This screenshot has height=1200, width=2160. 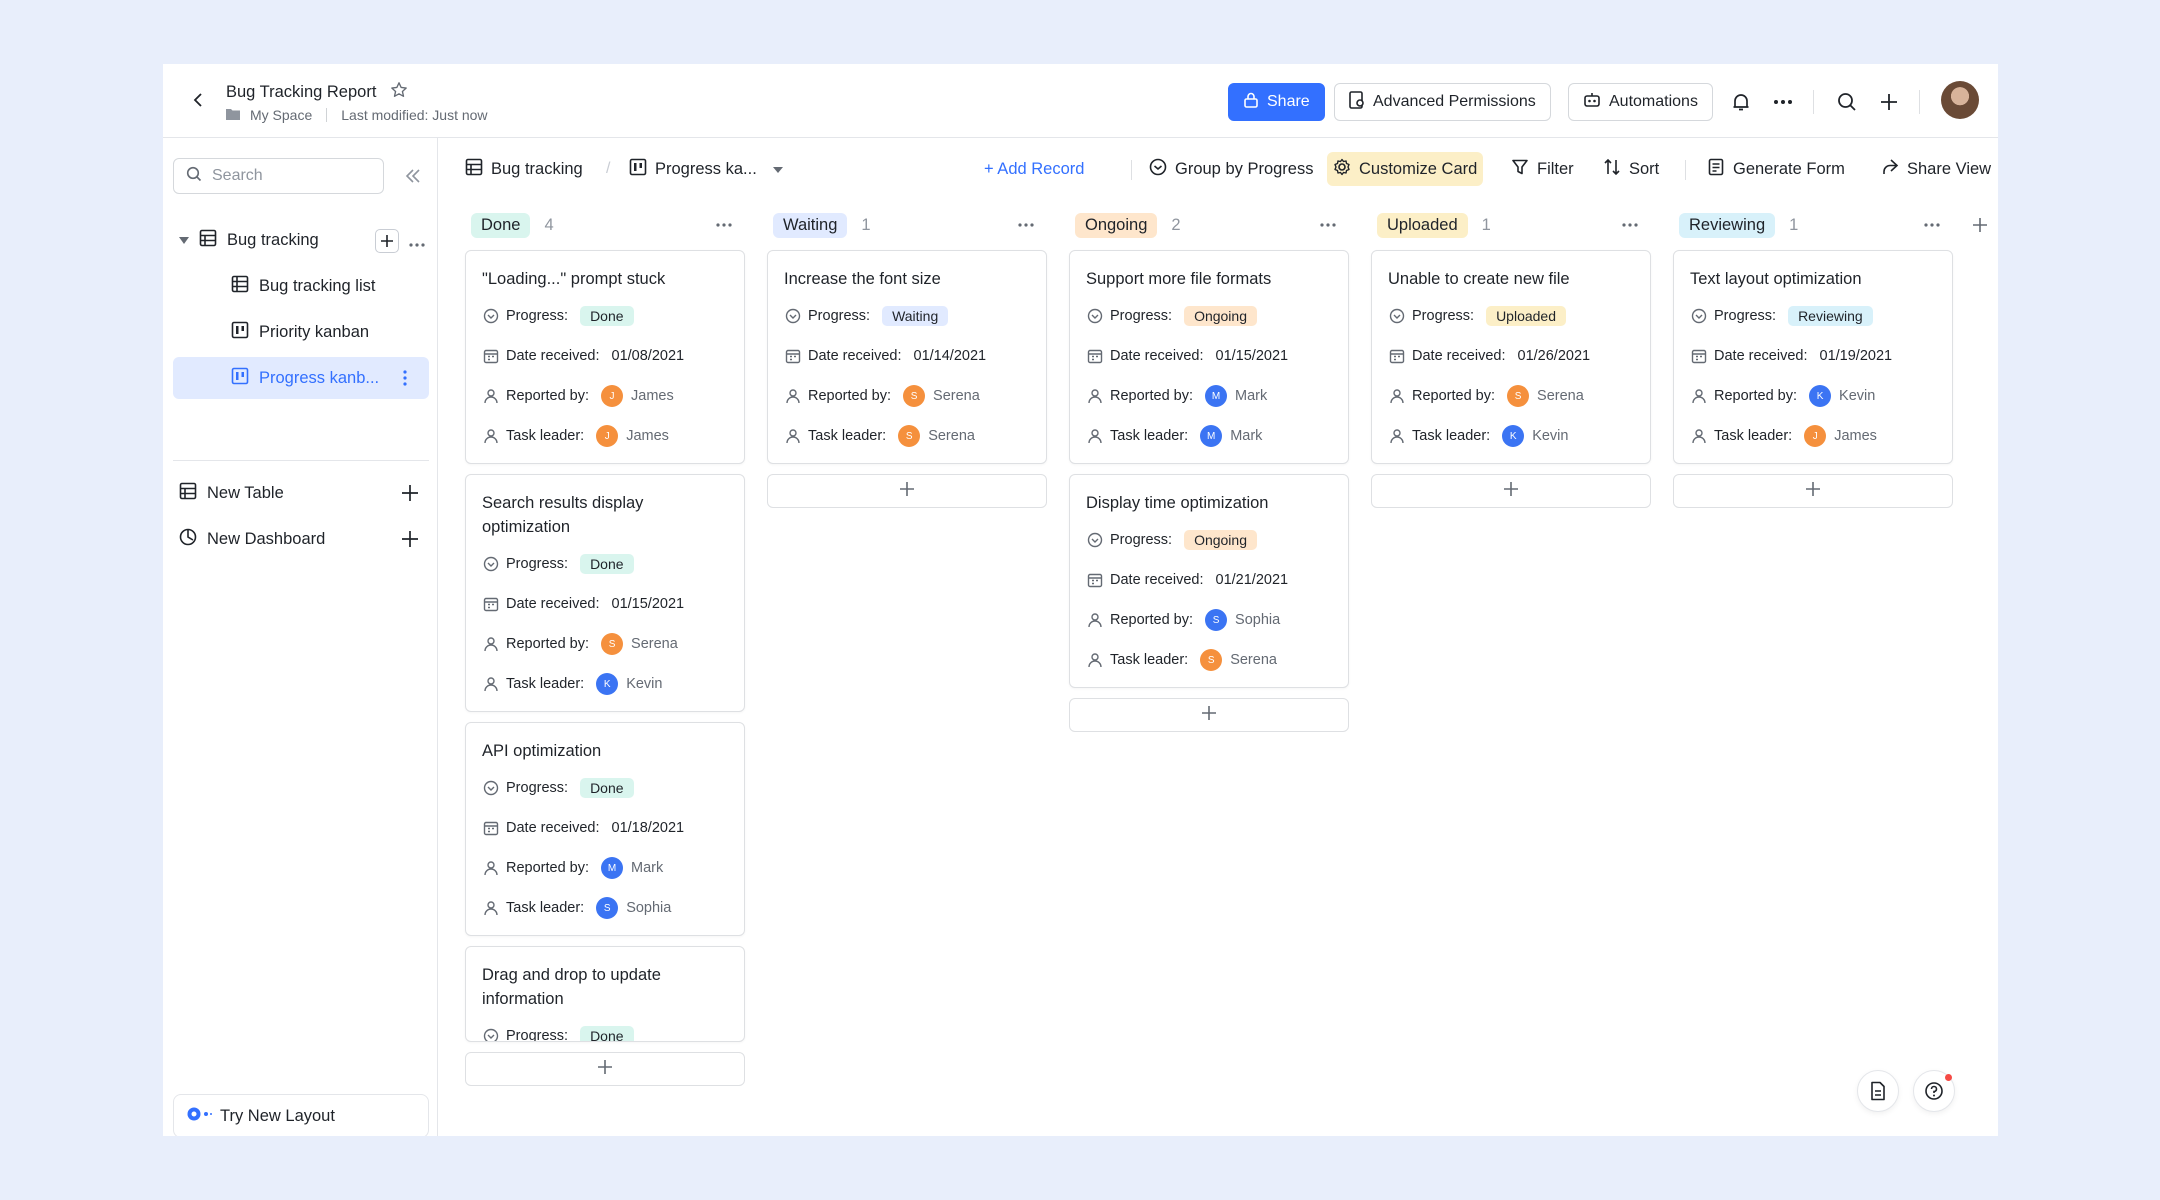 What do you see at coordinates (1486, 224) in the screenshot?
I see `column-count: 1` at bounding box center [1486, 224].